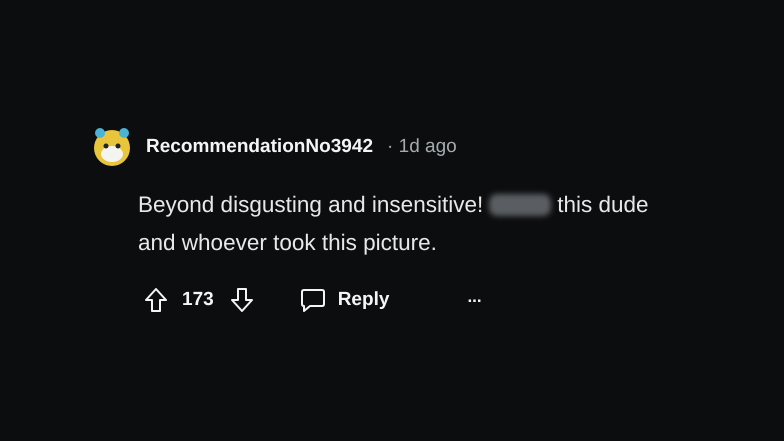 Image resolution: width=784 pixels, height=441 pixels. What do you see at coordinates (311, 205) in the screenshot?
I see `comment-text: Beyond disgusting and insensitive!` at bounding box center [311, 205].